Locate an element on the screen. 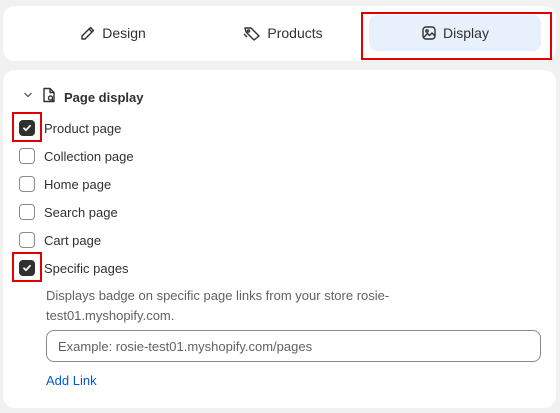 This screenshot has width=560, height=413. add-link-button: Add Link is located at coordinates (71, 380).